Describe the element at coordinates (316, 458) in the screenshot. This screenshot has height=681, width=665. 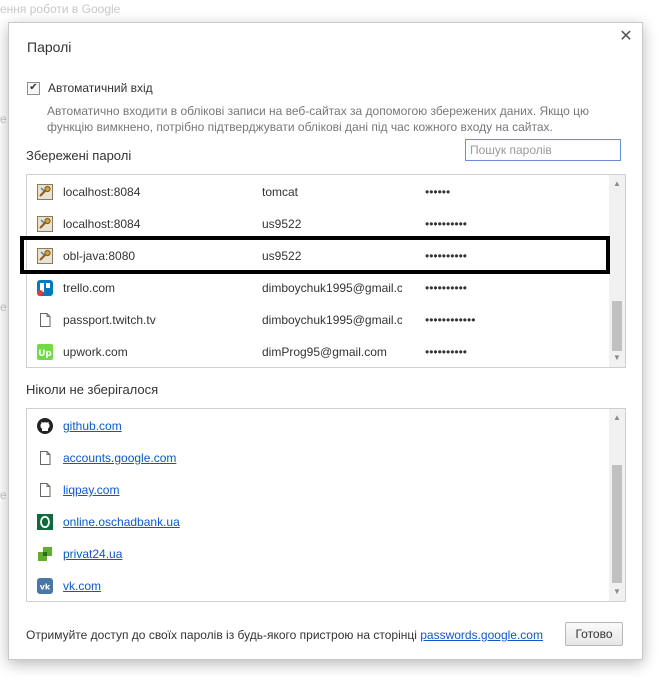
I see `never-saved-row: accounts.google.com` at that location.